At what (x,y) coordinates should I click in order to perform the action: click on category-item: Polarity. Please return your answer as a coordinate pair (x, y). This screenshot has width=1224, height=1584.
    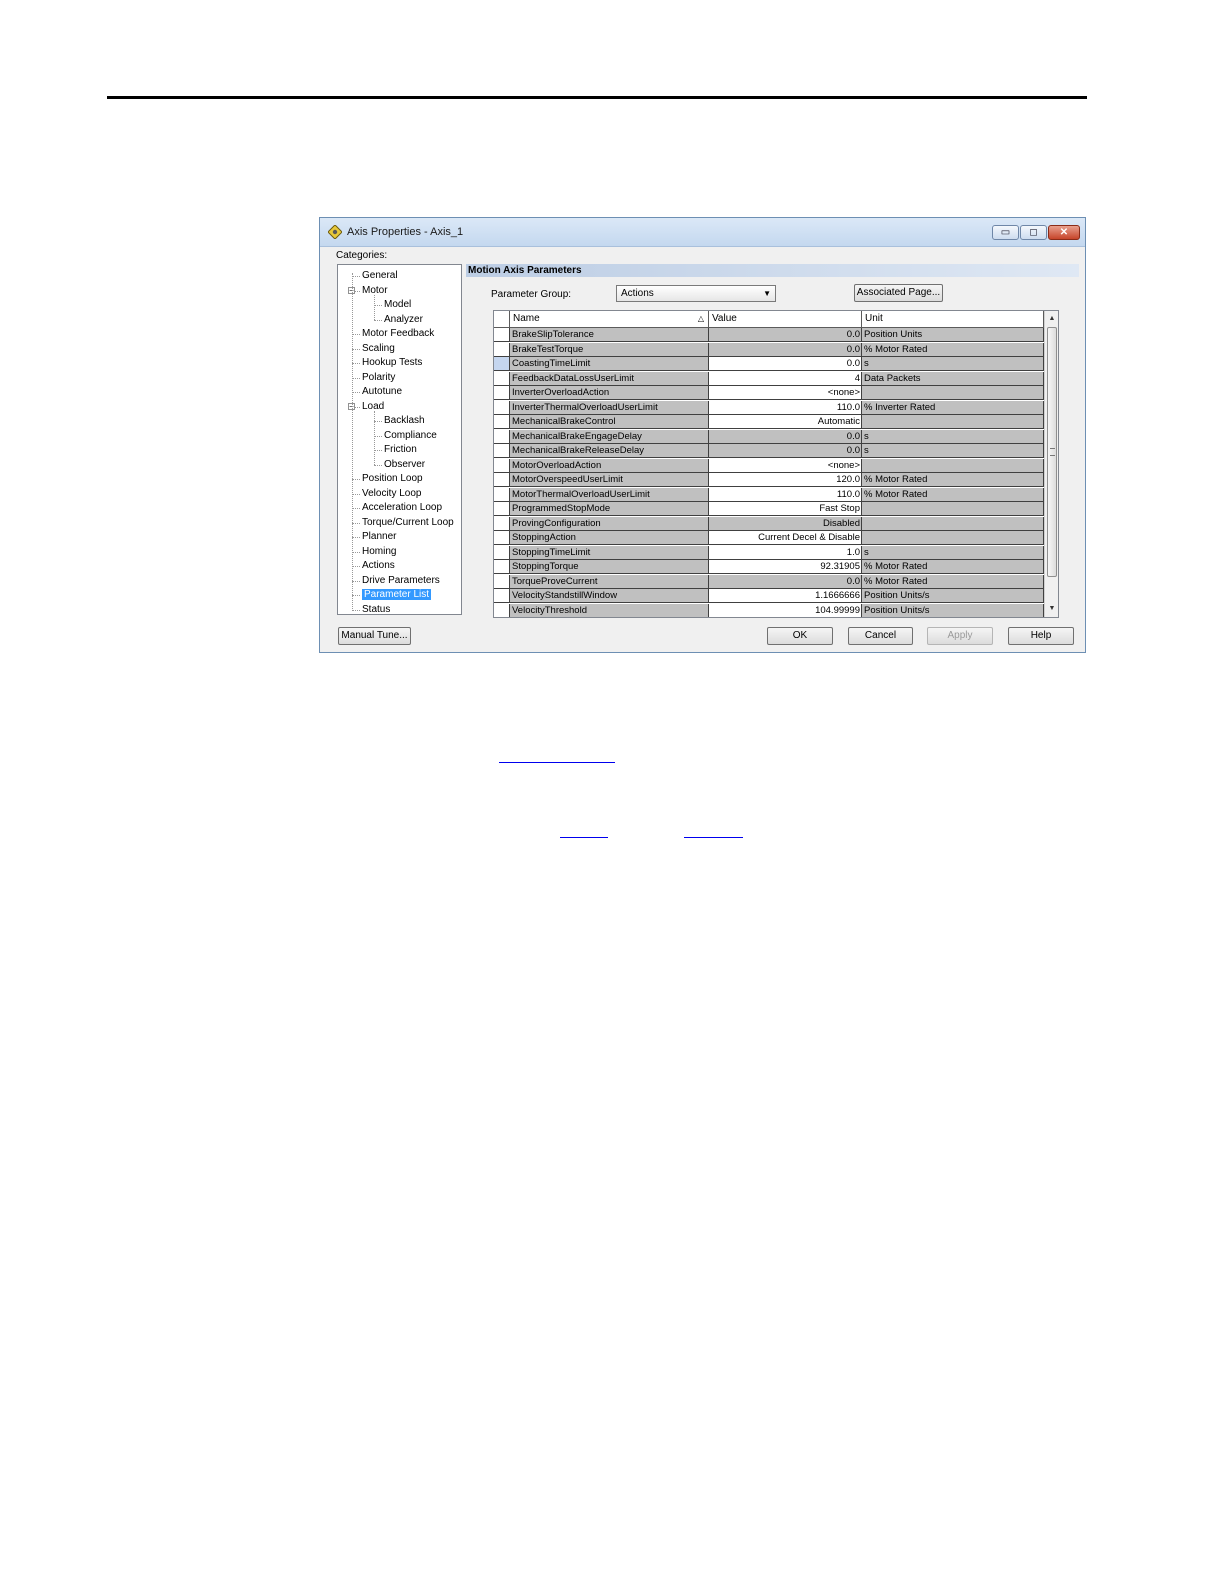
    Looking at the image, I should click on (378, 377).